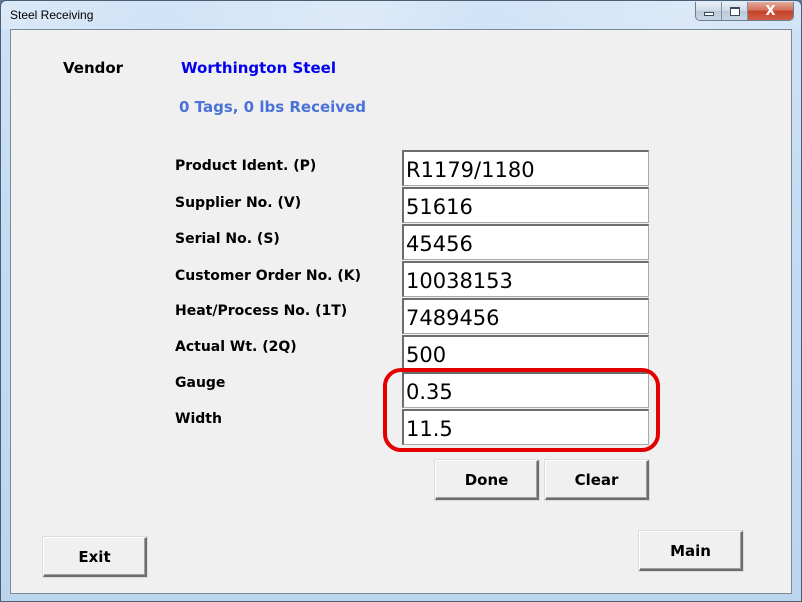 This screenshot has height=602, width=802. Describe the element at coordinates (709, 11) in the screenshot. I see `minimize-button` at that location.